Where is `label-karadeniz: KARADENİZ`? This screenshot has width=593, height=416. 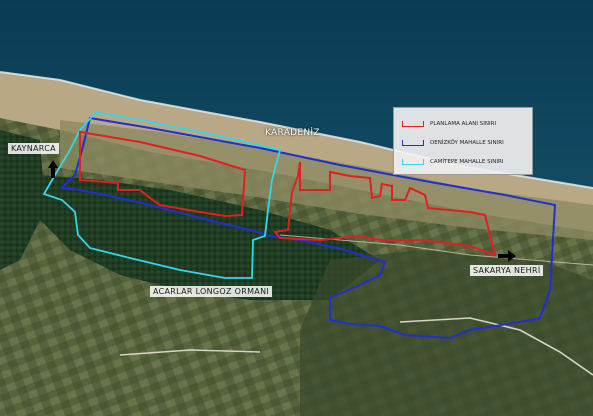 label-karadeniz: KARADENİZ is located at coordinates (292, 133).